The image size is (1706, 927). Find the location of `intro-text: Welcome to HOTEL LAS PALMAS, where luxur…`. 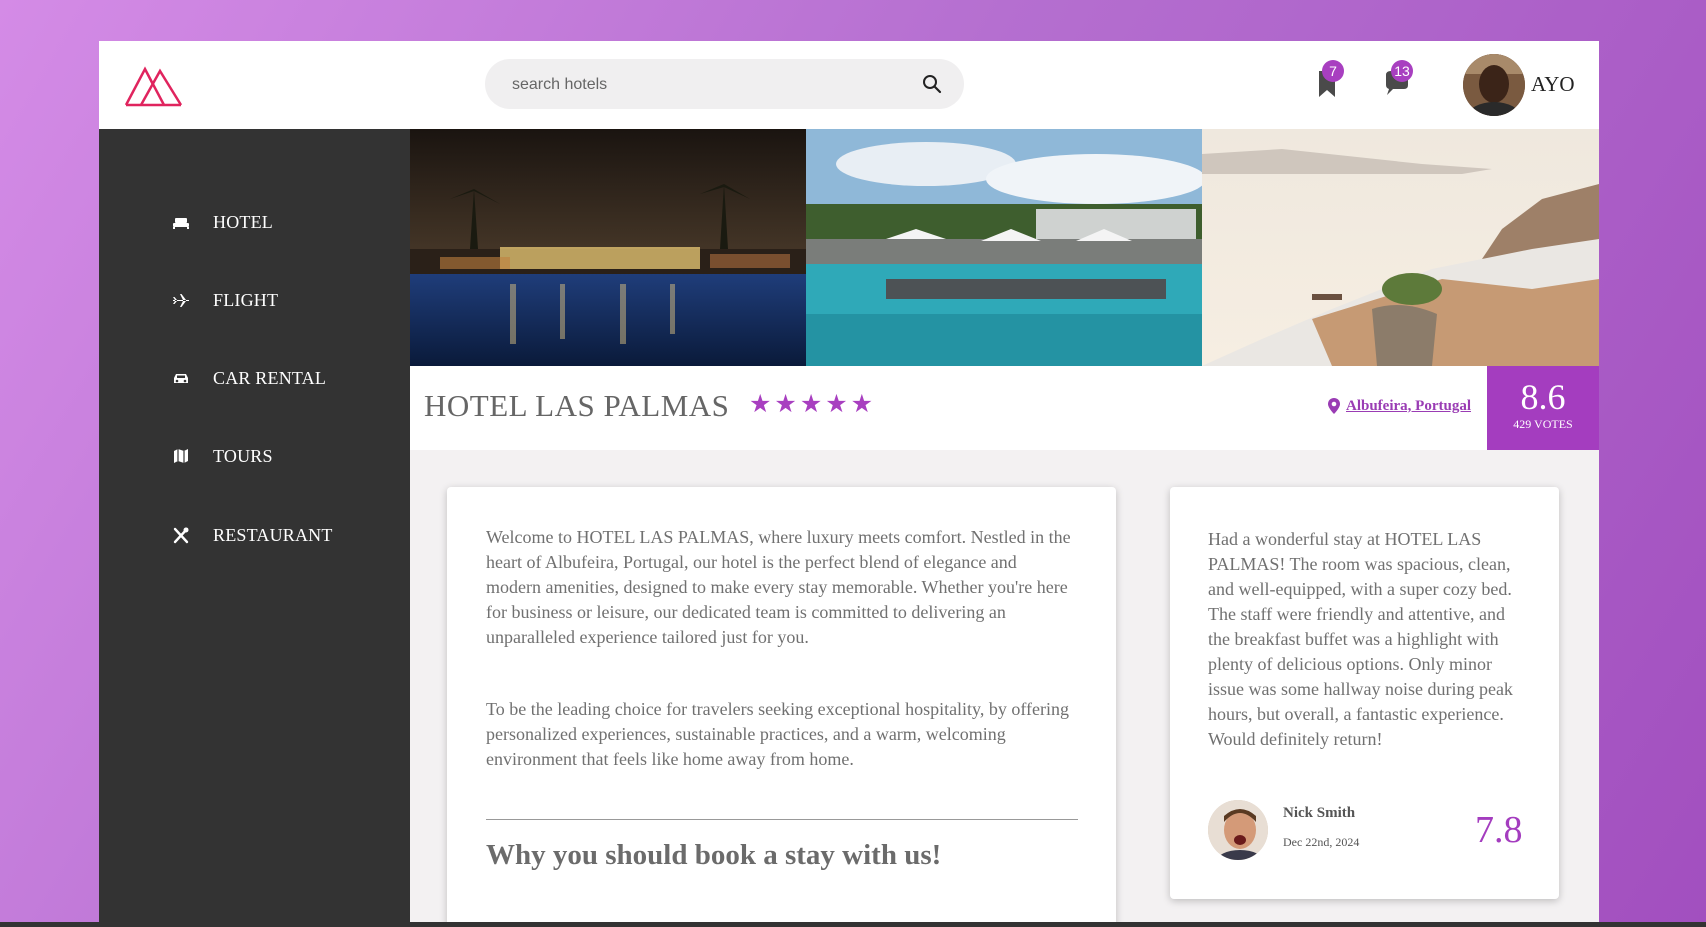

intro-text: Welcome to HOTEL LAS PALMAS, where luxur… is located at coordinates (778, 587).